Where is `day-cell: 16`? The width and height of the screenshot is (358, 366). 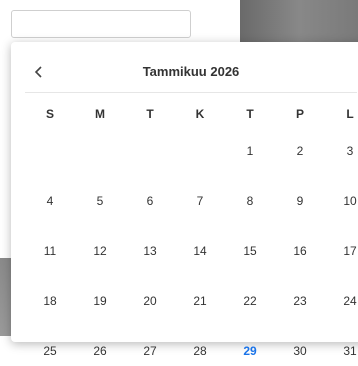
day-cell: 16 is located at coordinates (300, 251).